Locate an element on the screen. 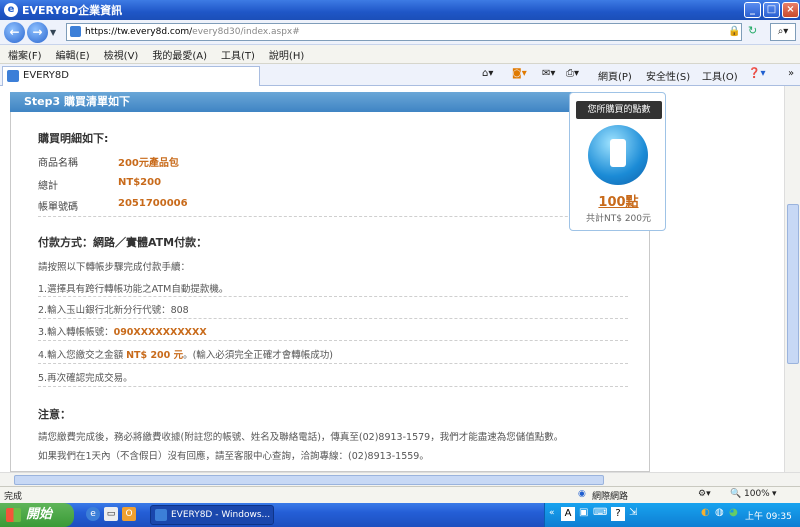 The image size is (800, 527). step-4-text: 4.輸入您繳交之金額 is located at coordinates (82, 355).